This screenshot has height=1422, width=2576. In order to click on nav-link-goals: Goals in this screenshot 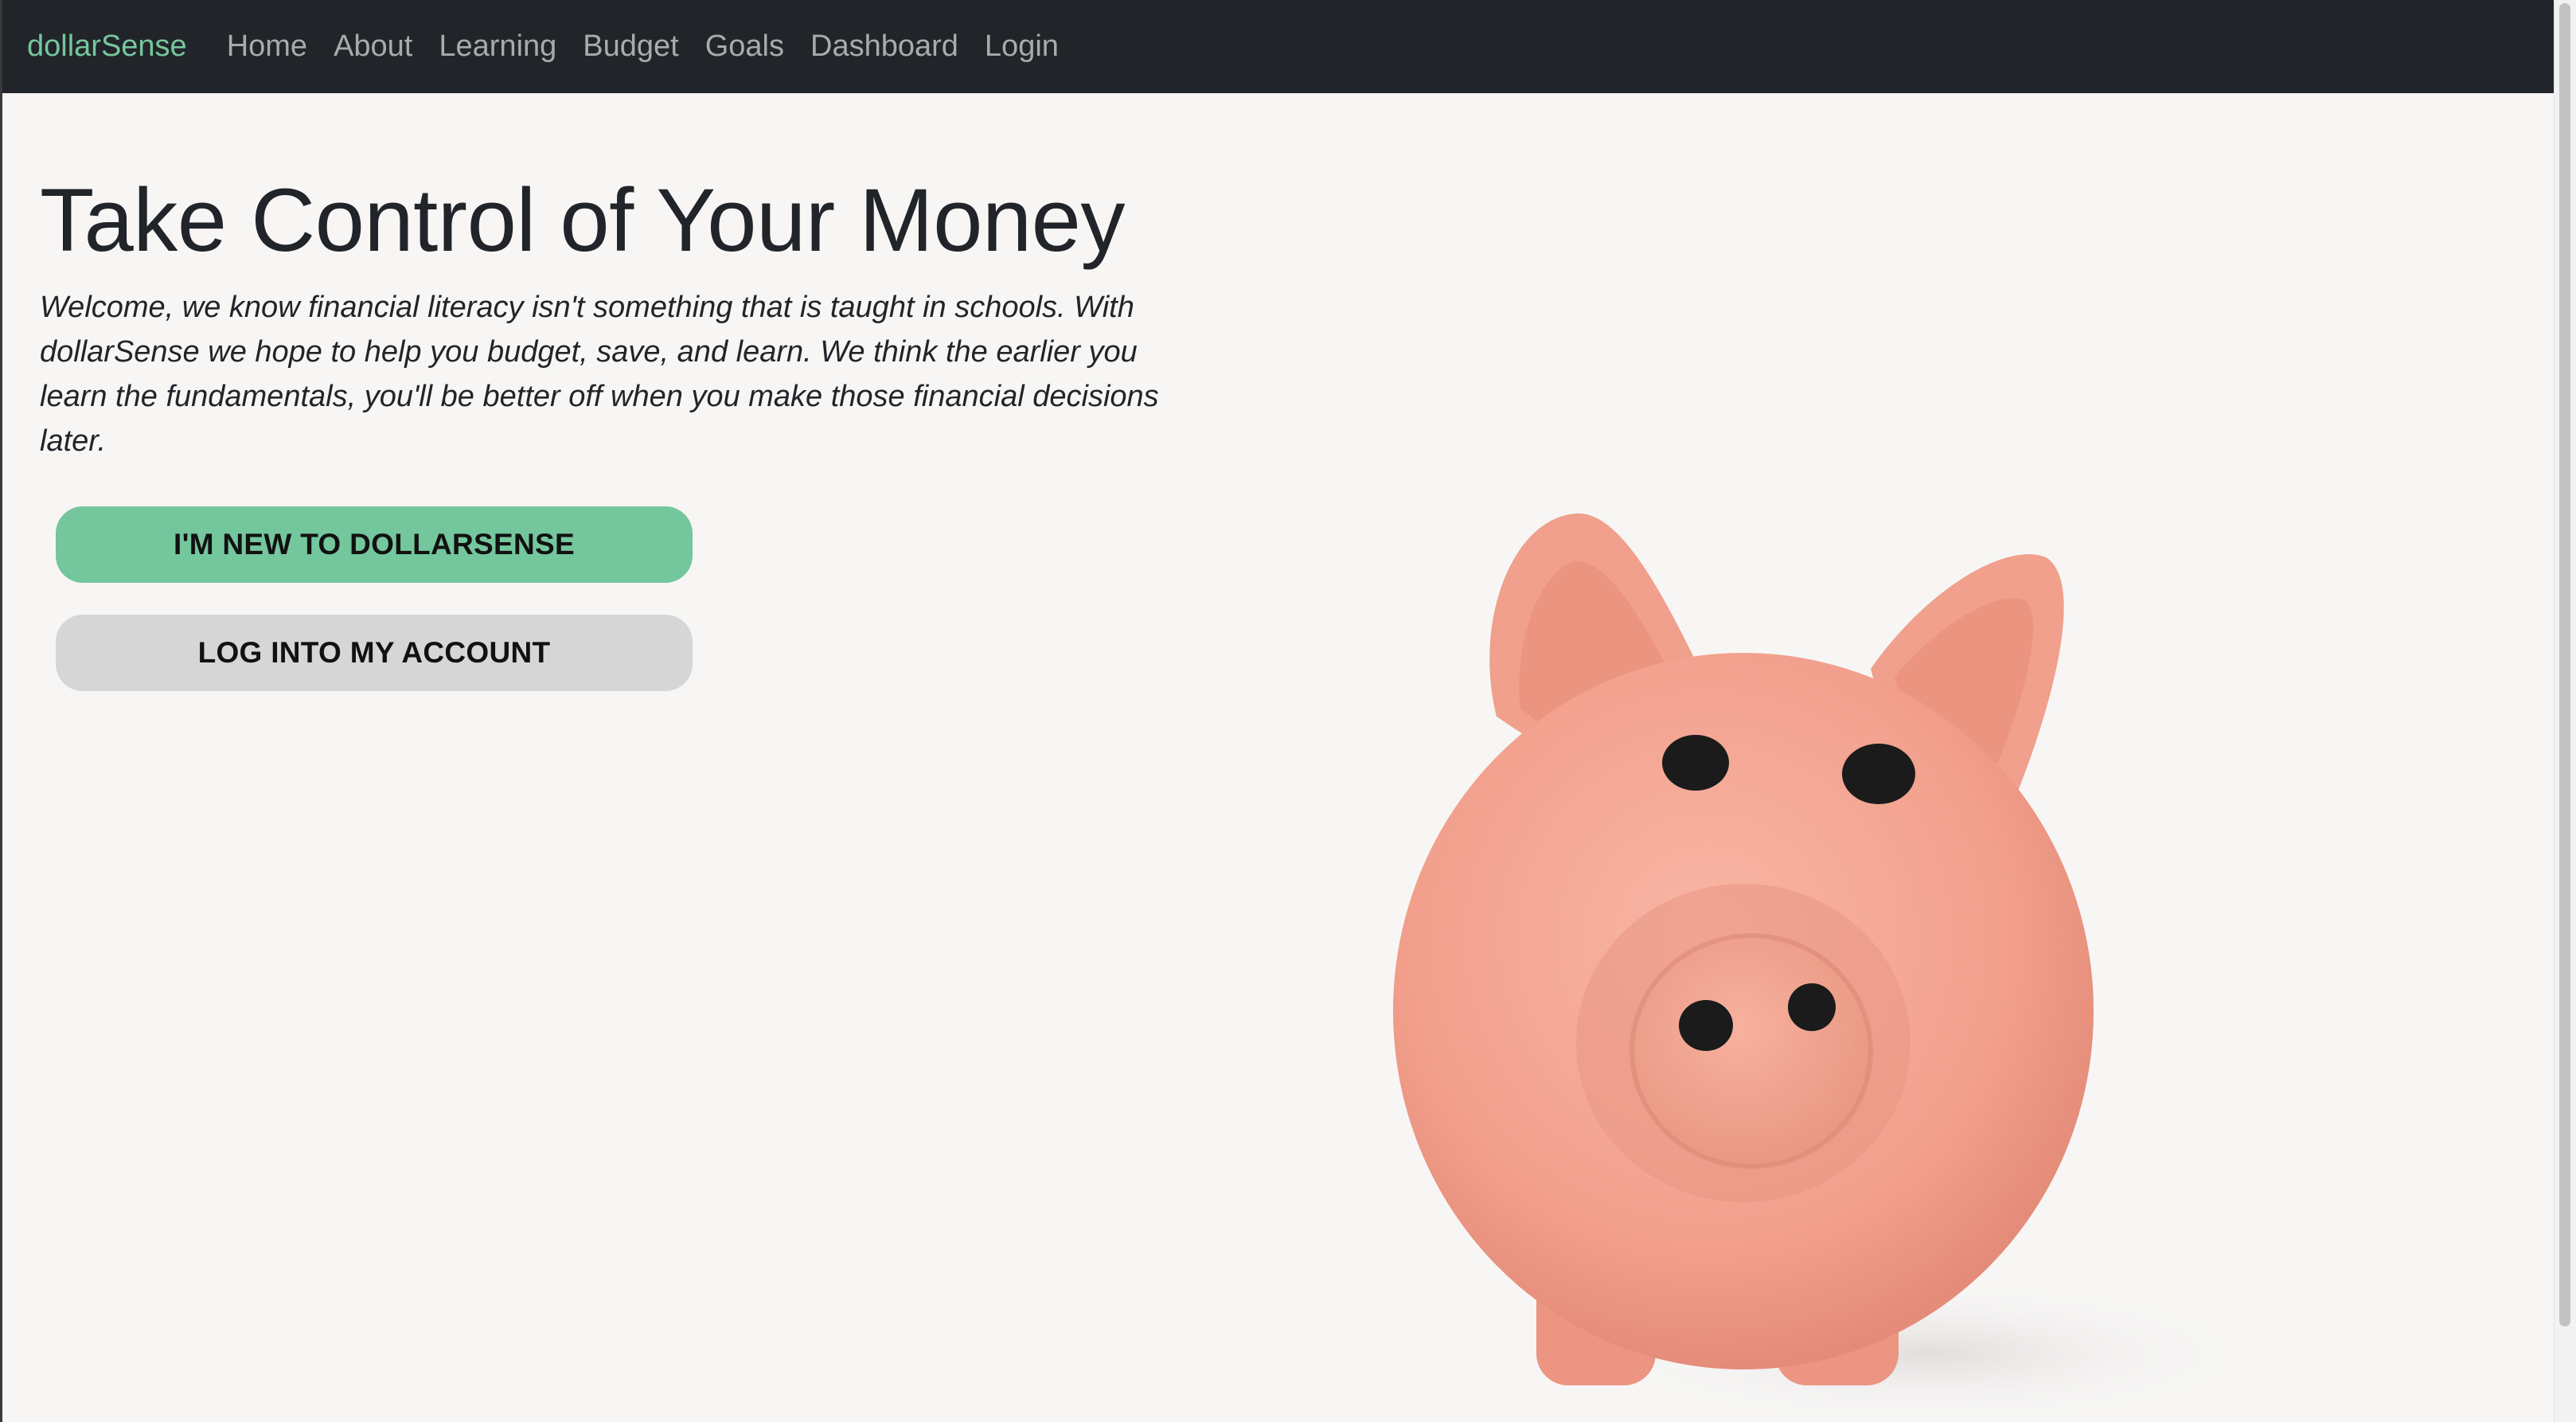, I will do `click(744, 46)`.